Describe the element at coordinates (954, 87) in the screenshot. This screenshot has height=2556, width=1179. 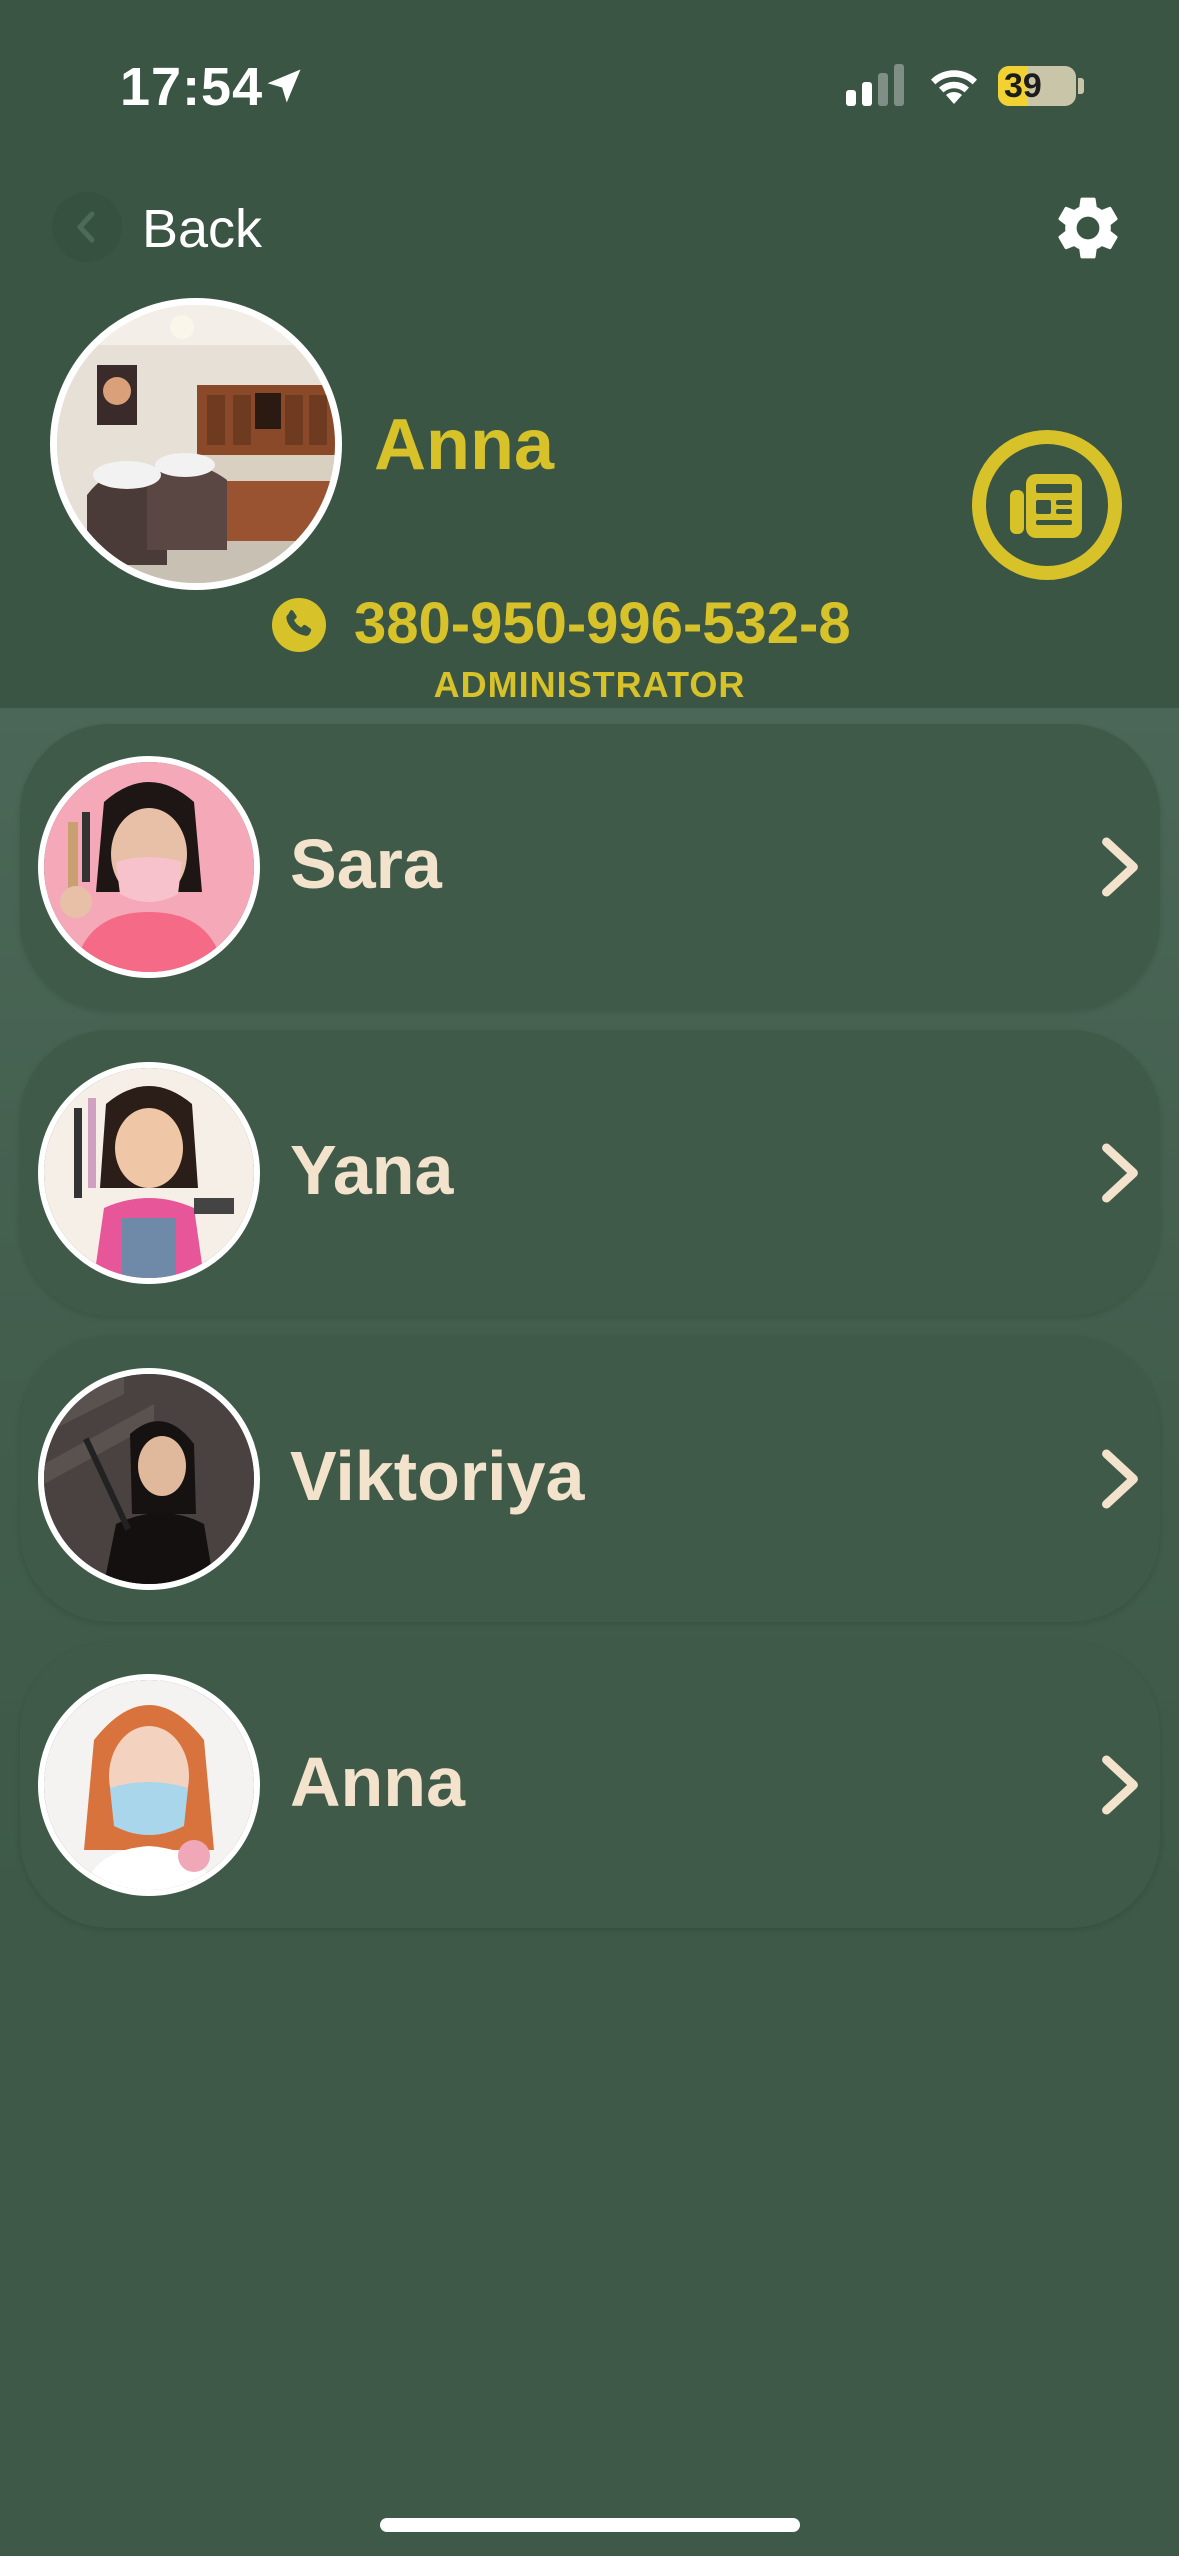
I see `wifi-icon` at that location.